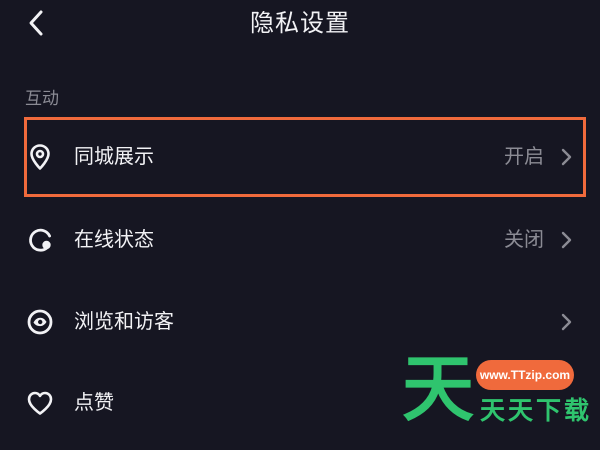 The image size is (600, 450). I want to click on watermark-logo: 天, so click(438, 388).